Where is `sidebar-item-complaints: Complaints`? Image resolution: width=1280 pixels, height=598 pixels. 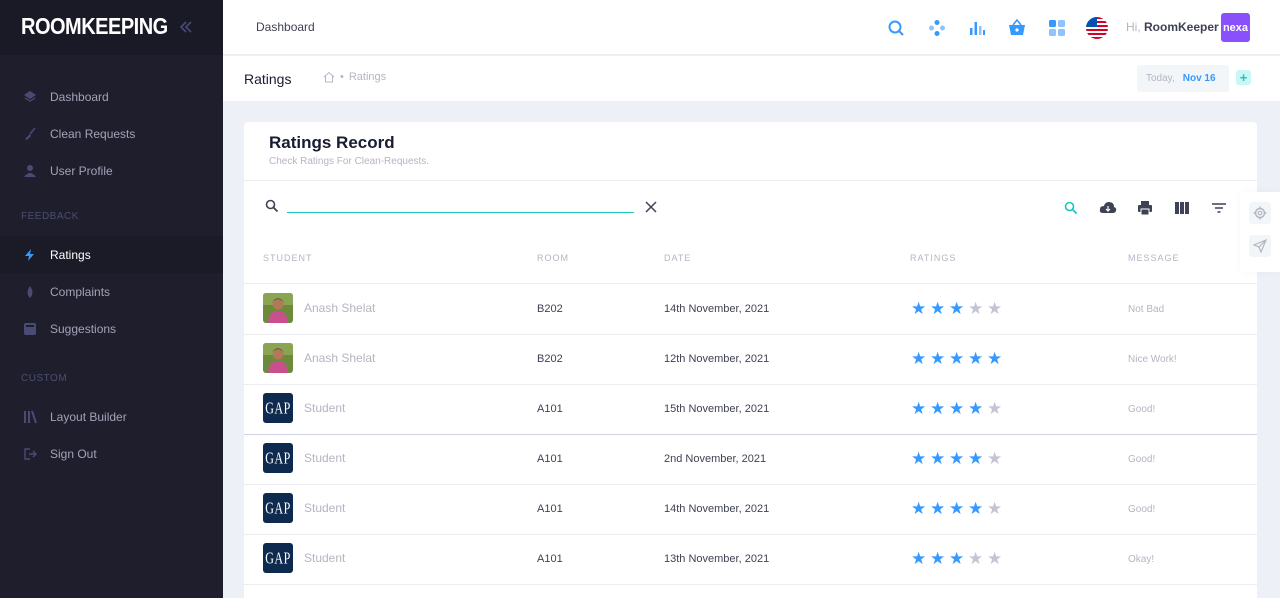
sidebar-item-complaints: Complaints is located at coordinates (111, 291).